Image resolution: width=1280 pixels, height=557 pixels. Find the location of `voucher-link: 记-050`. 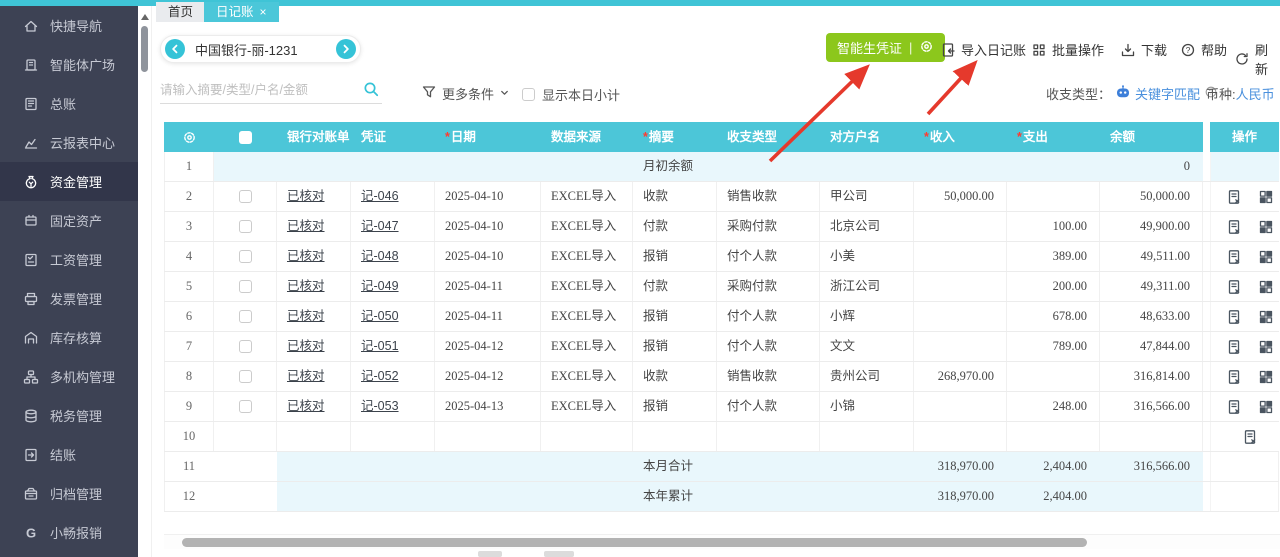

voucher-link: 记-050 is located at coordinates (380, 316).